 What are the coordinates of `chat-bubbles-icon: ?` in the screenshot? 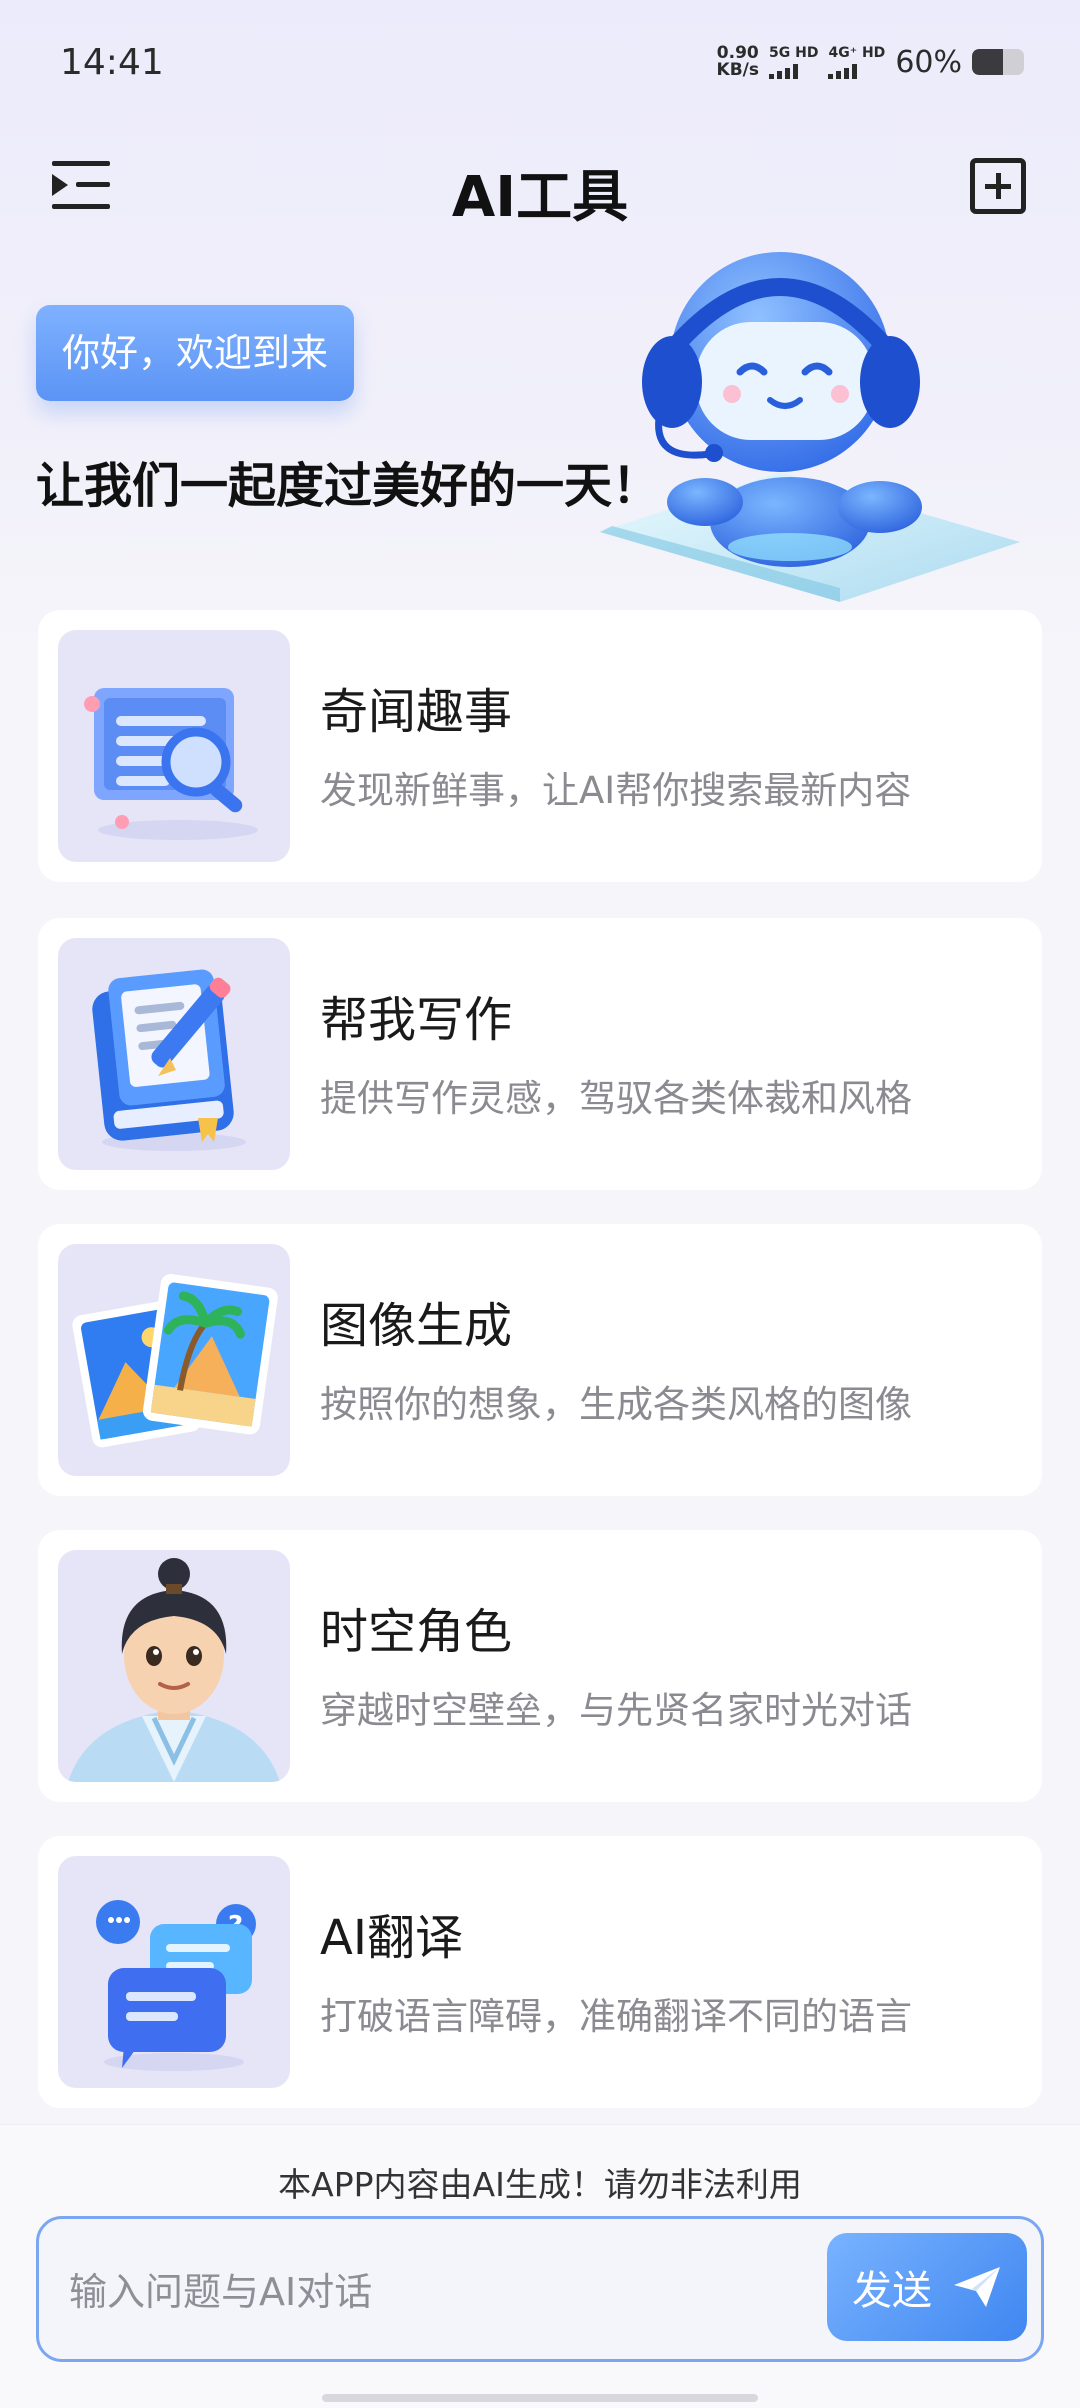 It's located at (174, 1972).